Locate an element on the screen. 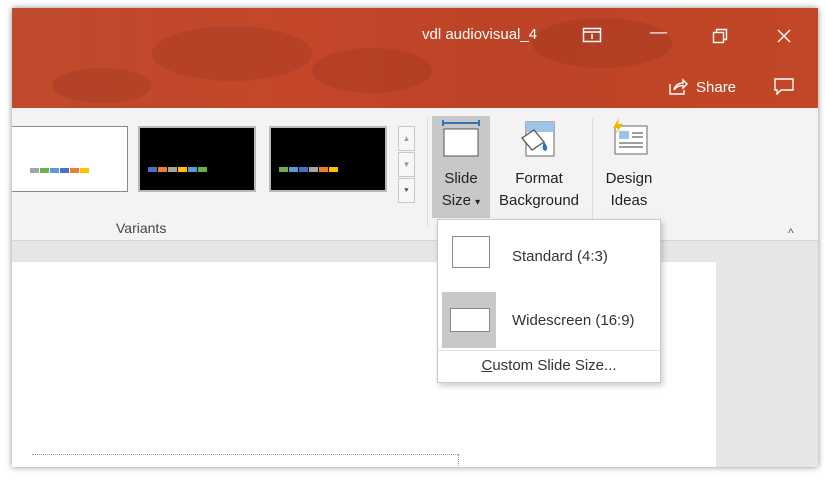  design-ideas-icon is located at coordinates (630, 136).